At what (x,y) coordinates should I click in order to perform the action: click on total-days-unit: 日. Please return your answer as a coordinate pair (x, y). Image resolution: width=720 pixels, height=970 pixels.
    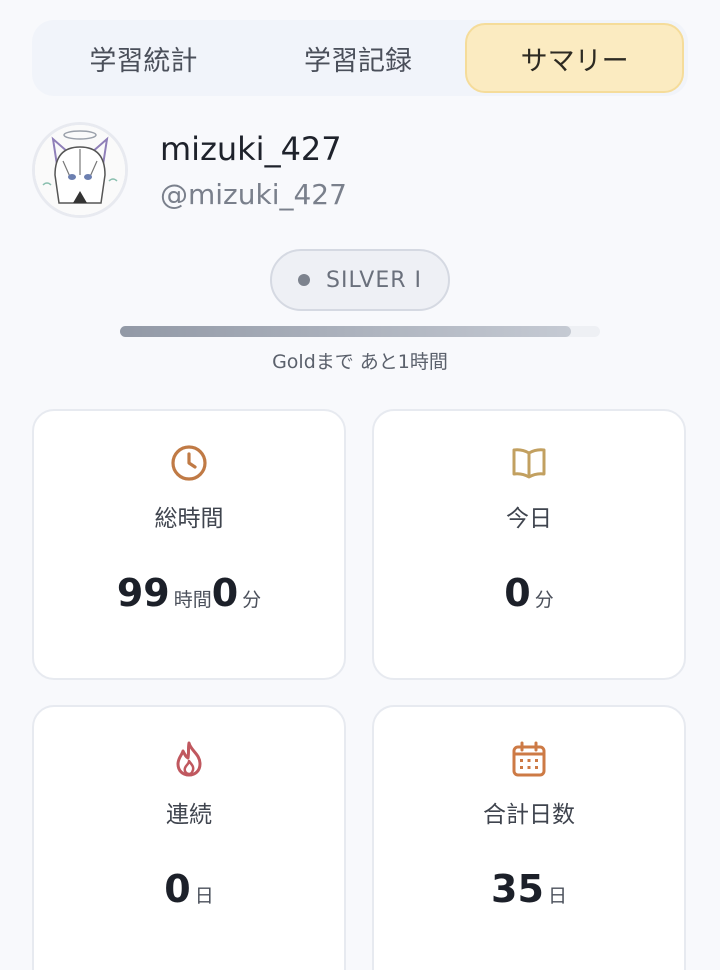
    Looking at the image, I should click on (557, 896).